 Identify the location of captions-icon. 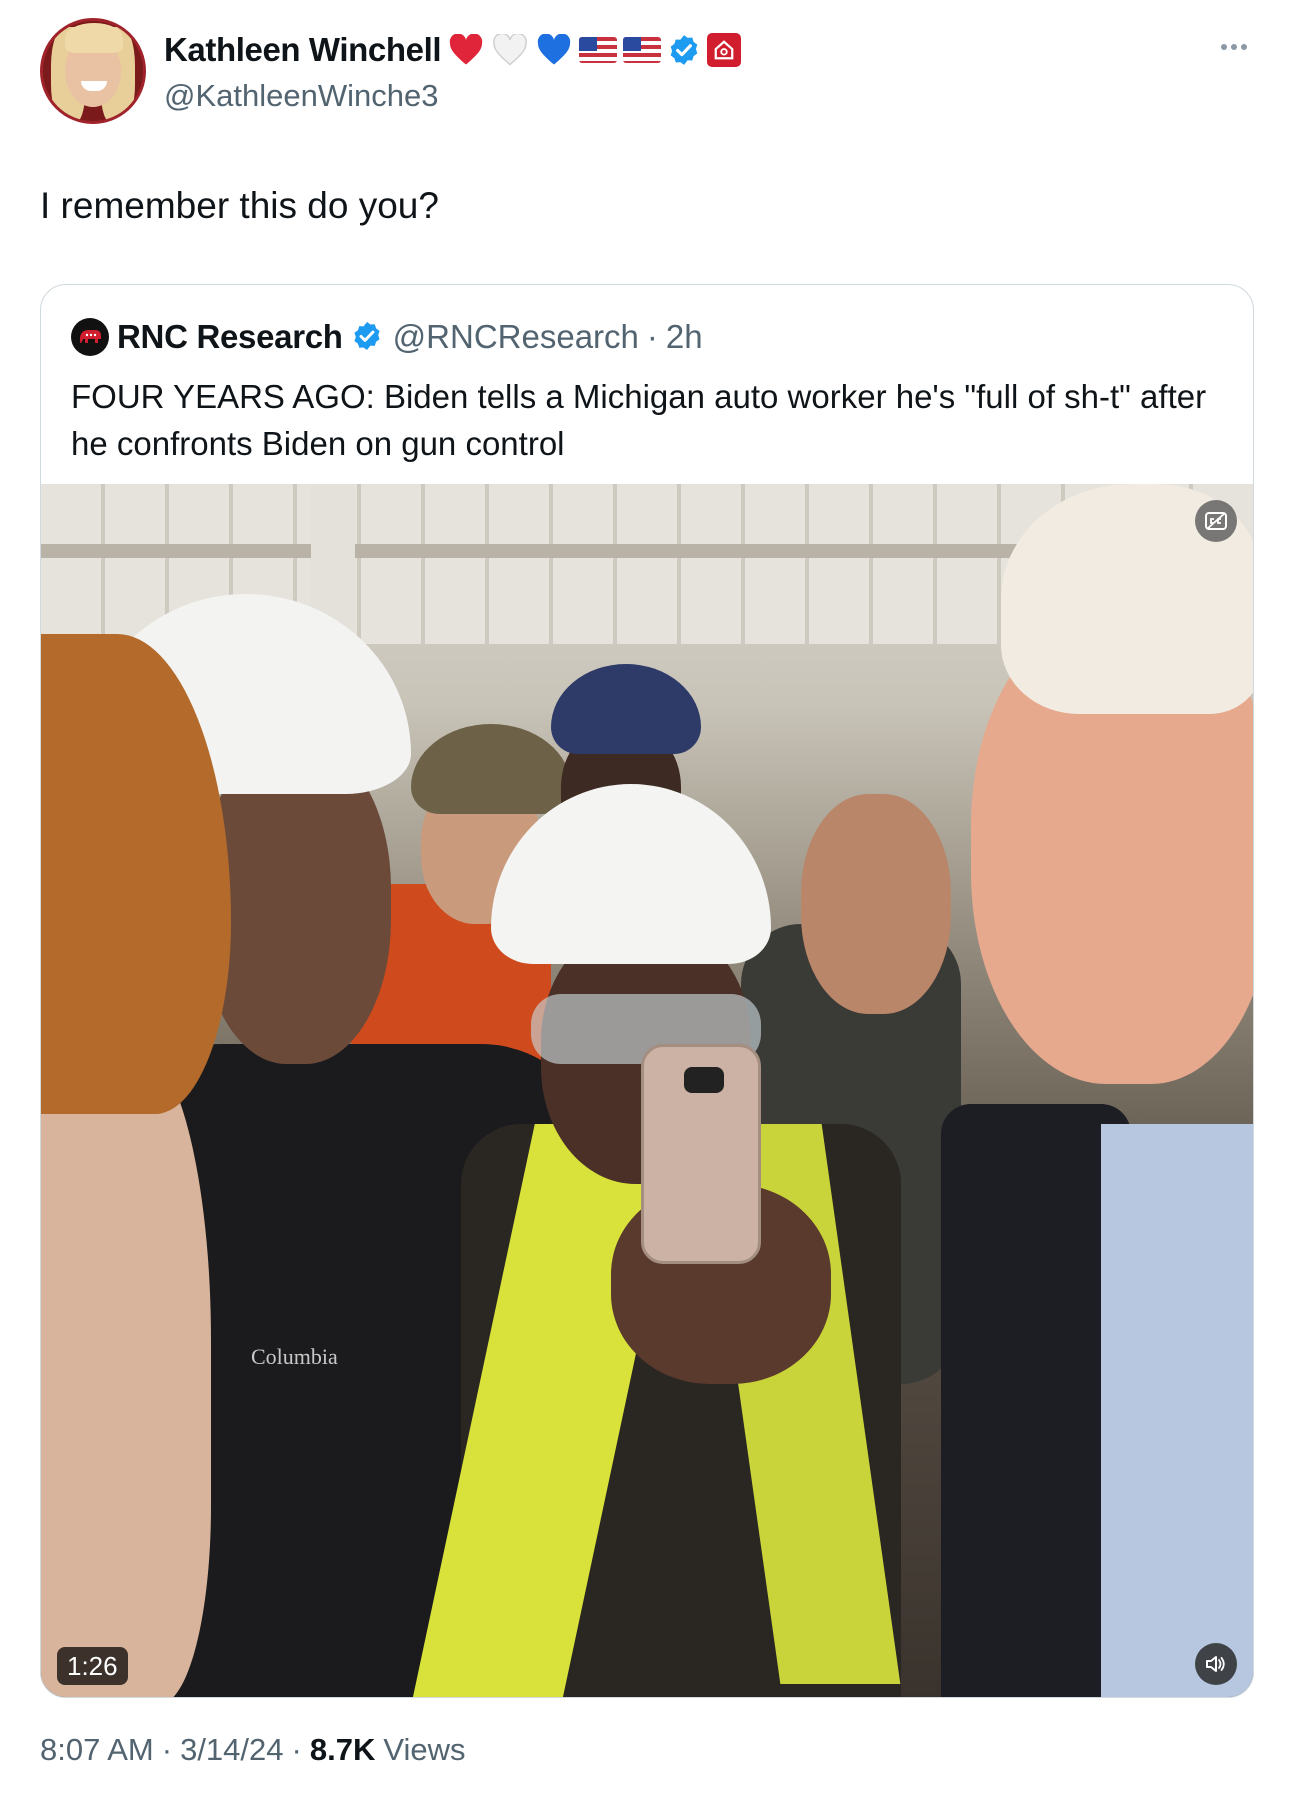
(1216, 521).